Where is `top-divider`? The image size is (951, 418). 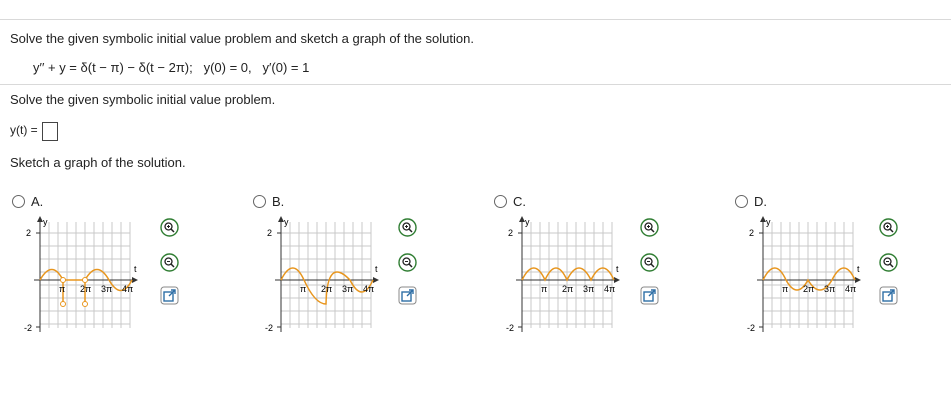 top-divider is located at coordinates (475, 19).